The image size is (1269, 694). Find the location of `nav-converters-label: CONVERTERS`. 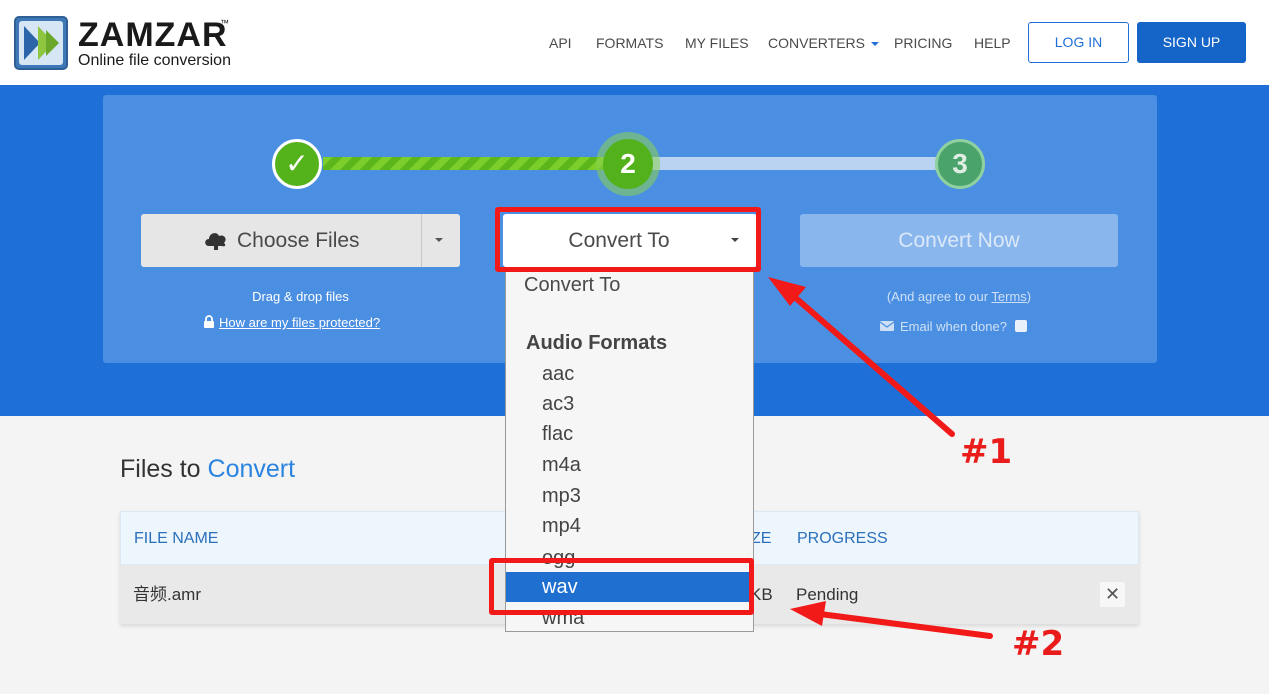

nav-converters-label: CONVERTERS is located at coordinates (816, 43).